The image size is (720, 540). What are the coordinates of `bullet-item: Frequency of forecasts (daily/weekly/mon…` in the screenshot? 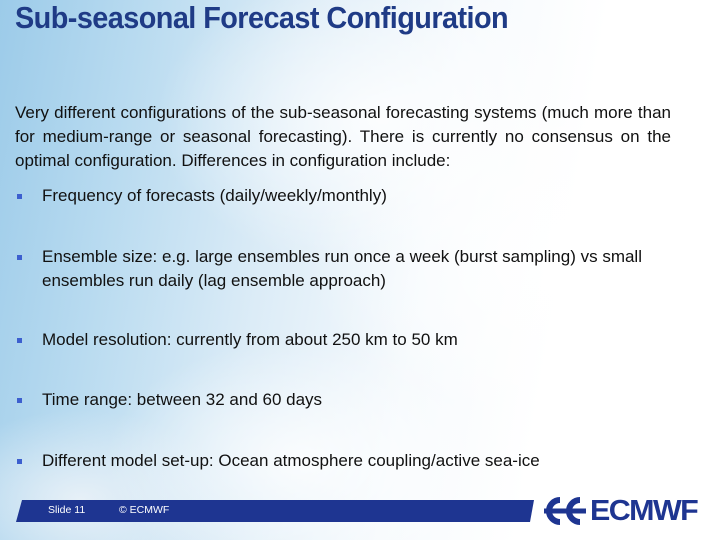 It's located at (355, 196).